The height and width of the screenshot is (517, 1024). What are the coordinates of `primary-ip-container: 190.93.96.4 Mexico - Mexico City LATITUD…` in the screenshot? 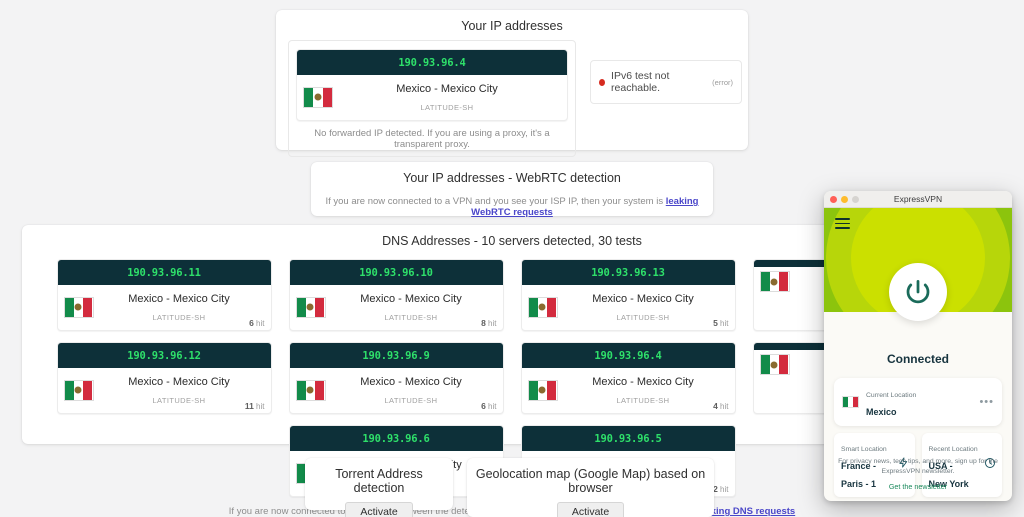 It's located at (432, 98).